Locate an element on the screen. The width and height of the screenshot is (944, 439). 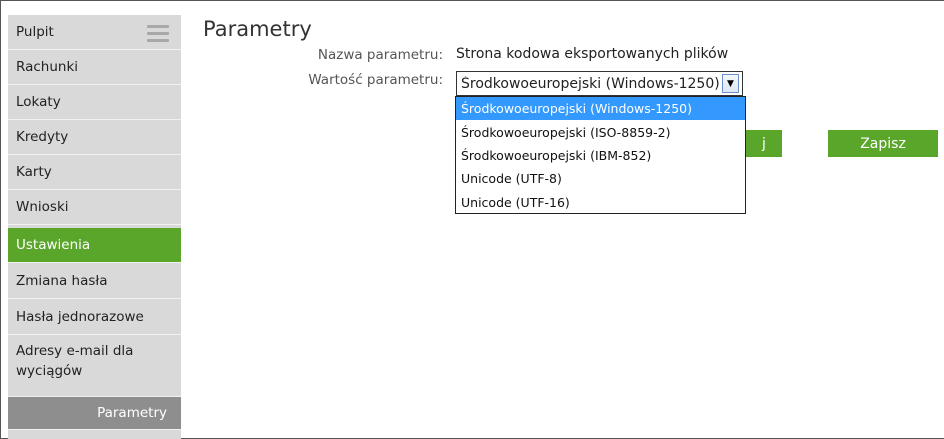
sidebar-item-adresy-email: Adresy e-mail dla wyciągów is located at coordinates (94, 366).